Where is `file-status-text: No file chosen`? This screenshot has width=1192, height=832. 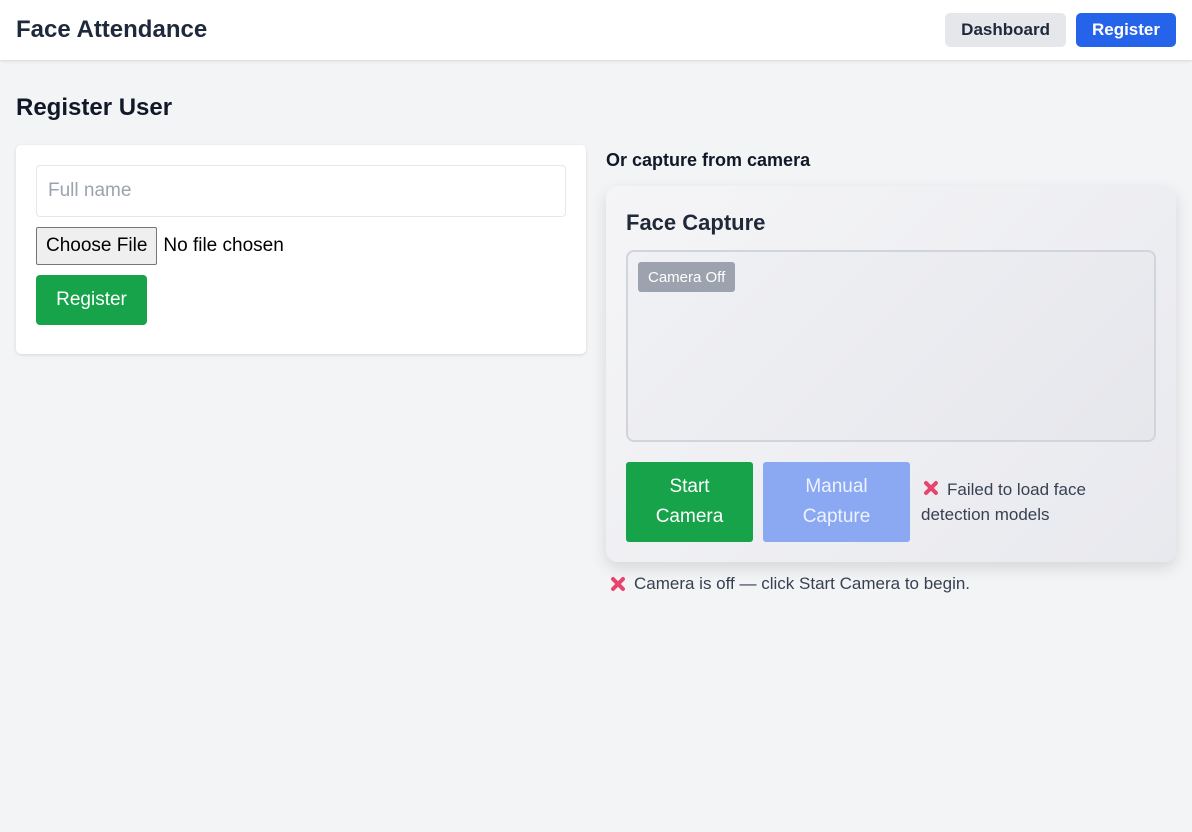 file-status-text: No file chosen is located at coordinates (223, 245).